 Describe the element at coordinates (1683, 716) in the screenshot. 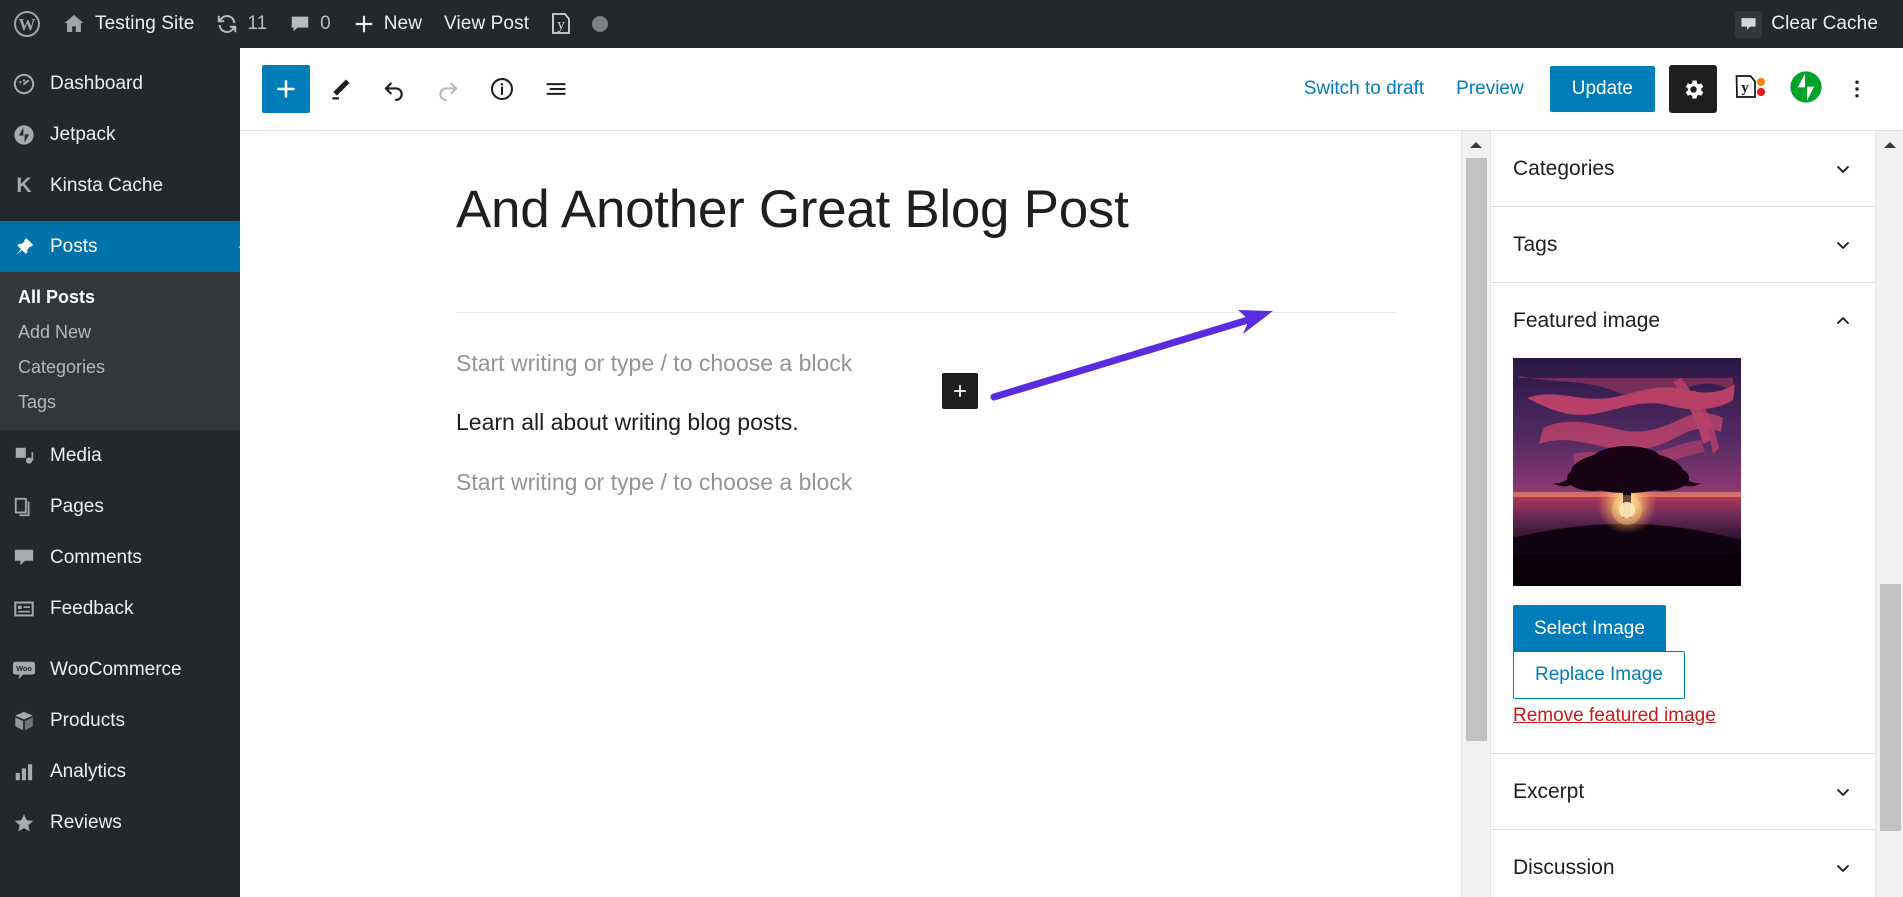

I see `remove-featured-image-link: Remove featured image` at that location.